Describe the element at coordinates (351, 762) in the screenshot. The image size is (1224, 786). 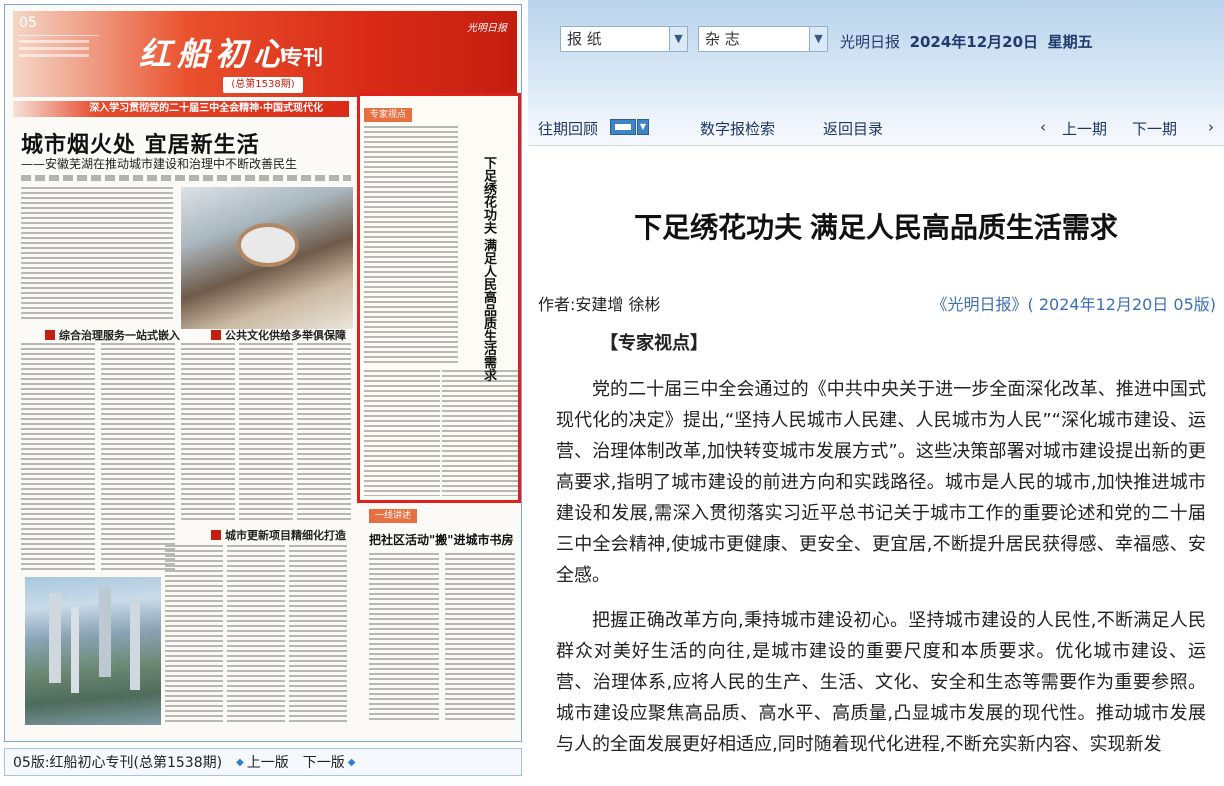
I see `diamond-right-icon: ◆` at that location.